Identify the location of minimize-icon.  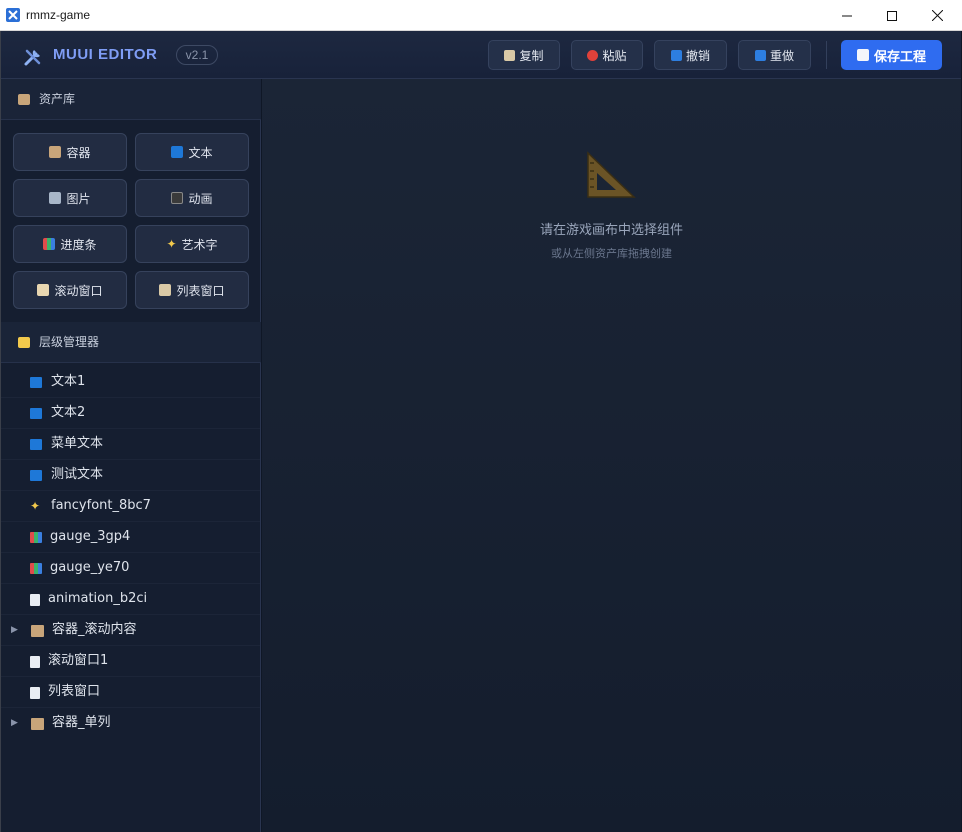
(847, 15).